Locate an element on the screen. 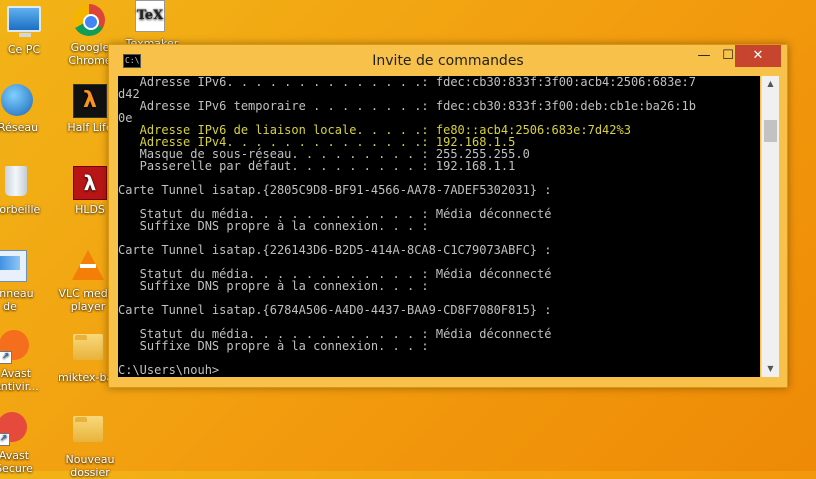  chrome-icon is located at coordinates (90, 21).